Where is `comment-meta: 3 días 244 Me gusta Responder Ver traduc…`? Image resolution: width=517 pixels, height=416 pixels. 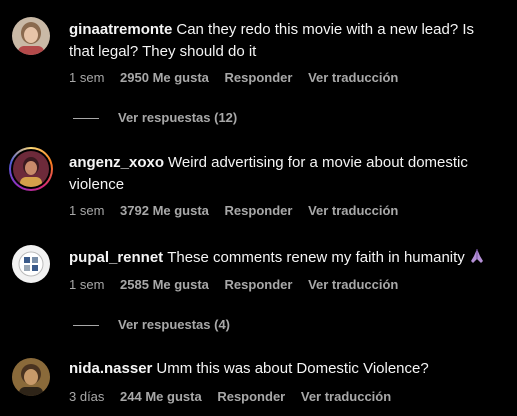
comment-meta: 3 días 244 Me gusta Responder Ver traduc… is located at coordinates (236, 396).